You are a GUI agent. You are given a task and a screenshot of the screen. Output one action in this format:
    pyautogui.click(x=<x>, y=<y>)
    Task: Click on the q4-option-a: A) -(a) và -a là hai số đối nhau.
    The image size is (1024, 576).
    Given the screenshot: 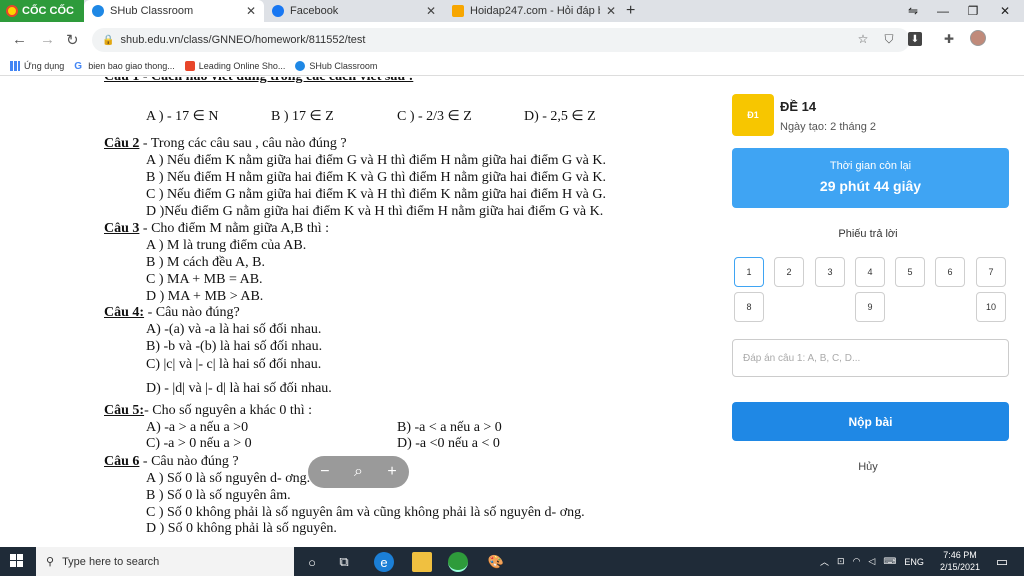 What is the action you would take?
    pyautogui.click(x=234, y=329)
    